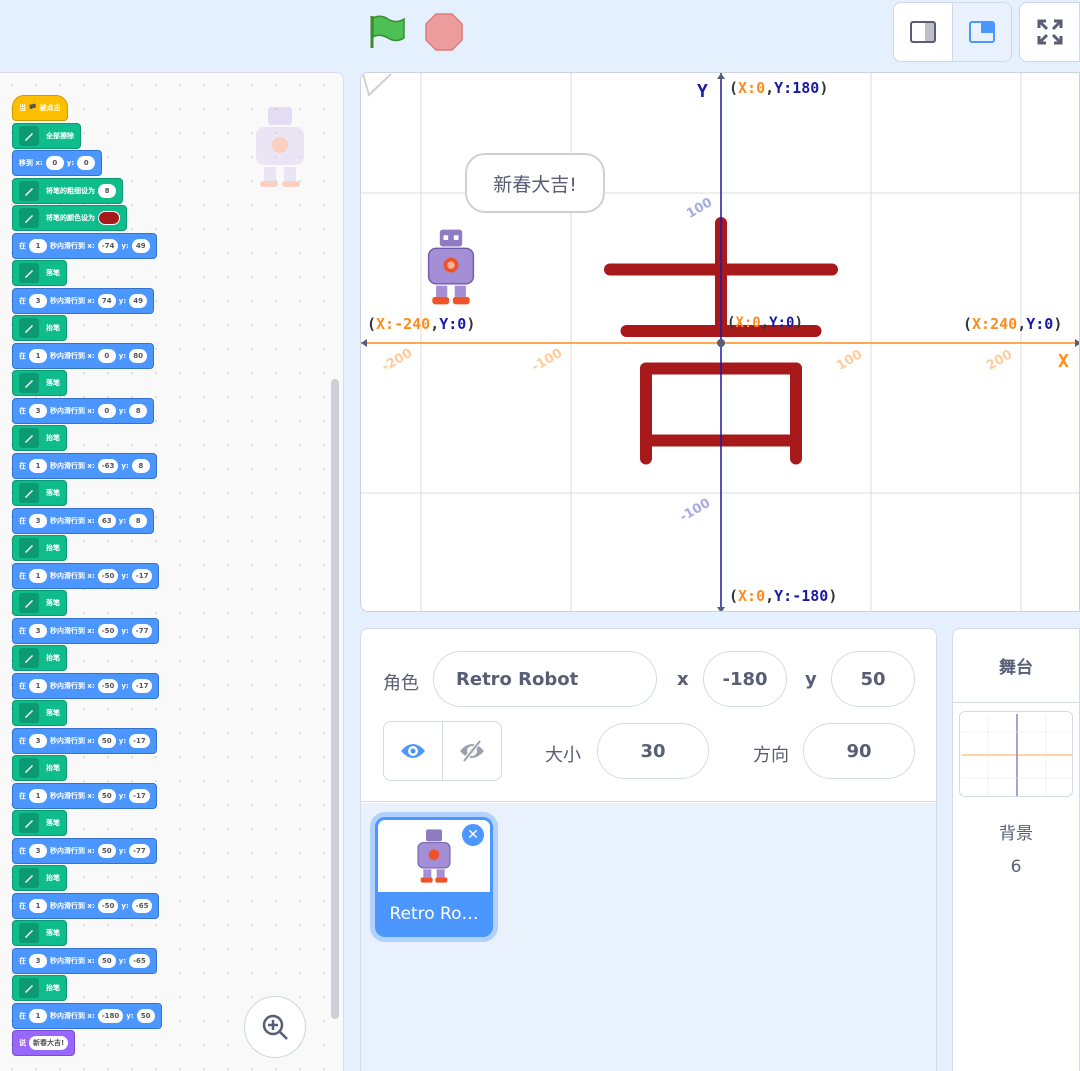 The width and height of the screenshot is (1080, 1071). I want to click on motion-block: 在 3 秒内滑行到 x: 50 y: -77, so click(84, 850).